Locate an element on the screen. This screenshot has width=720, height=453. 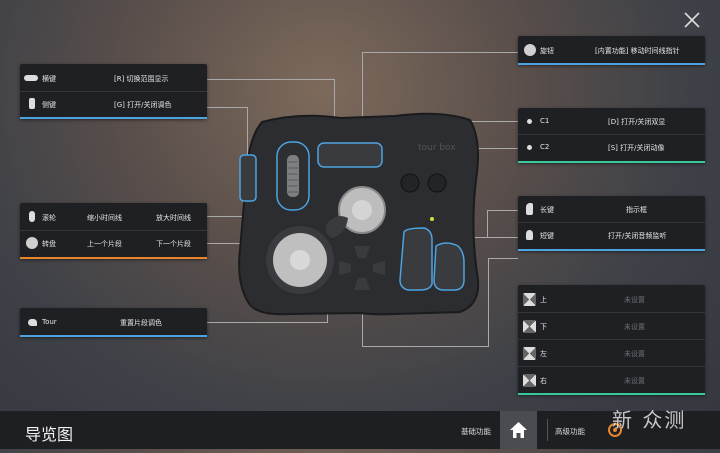
row-knob: 旋钮 [内置功能] 移动时间线指针 is located at coordinates (611, 50).